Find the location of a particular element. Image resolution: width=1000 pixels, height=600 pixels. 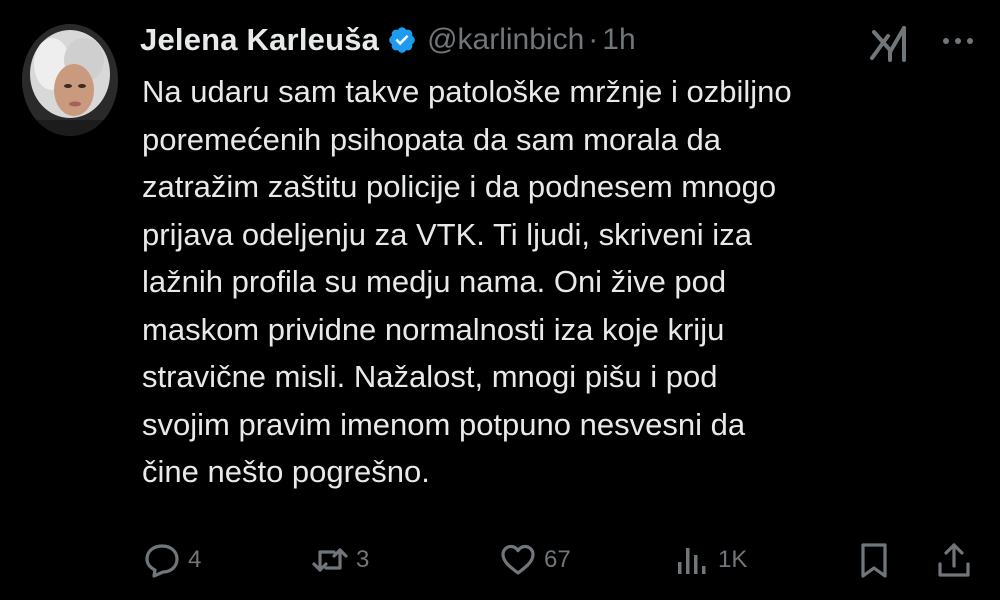

share-button is located at coordinates (954, 560).